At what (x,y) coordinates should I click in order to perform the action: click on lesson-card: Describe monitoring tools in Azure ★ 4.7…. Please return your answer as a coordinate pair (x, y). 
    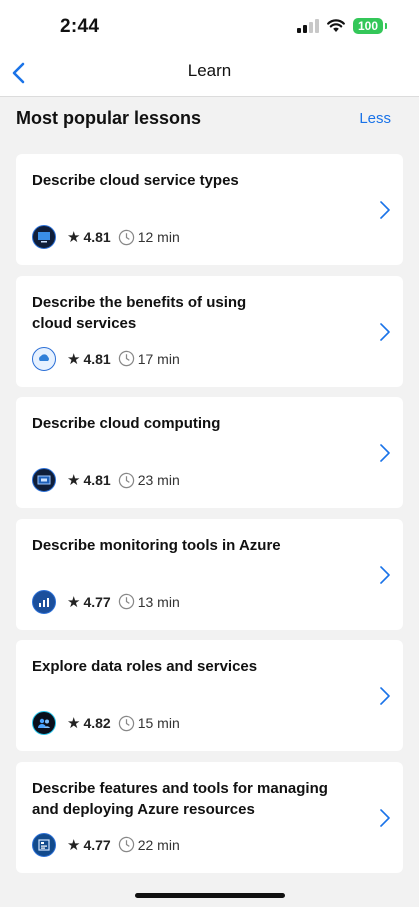
    Looking at the image, I should click on (209, 574).